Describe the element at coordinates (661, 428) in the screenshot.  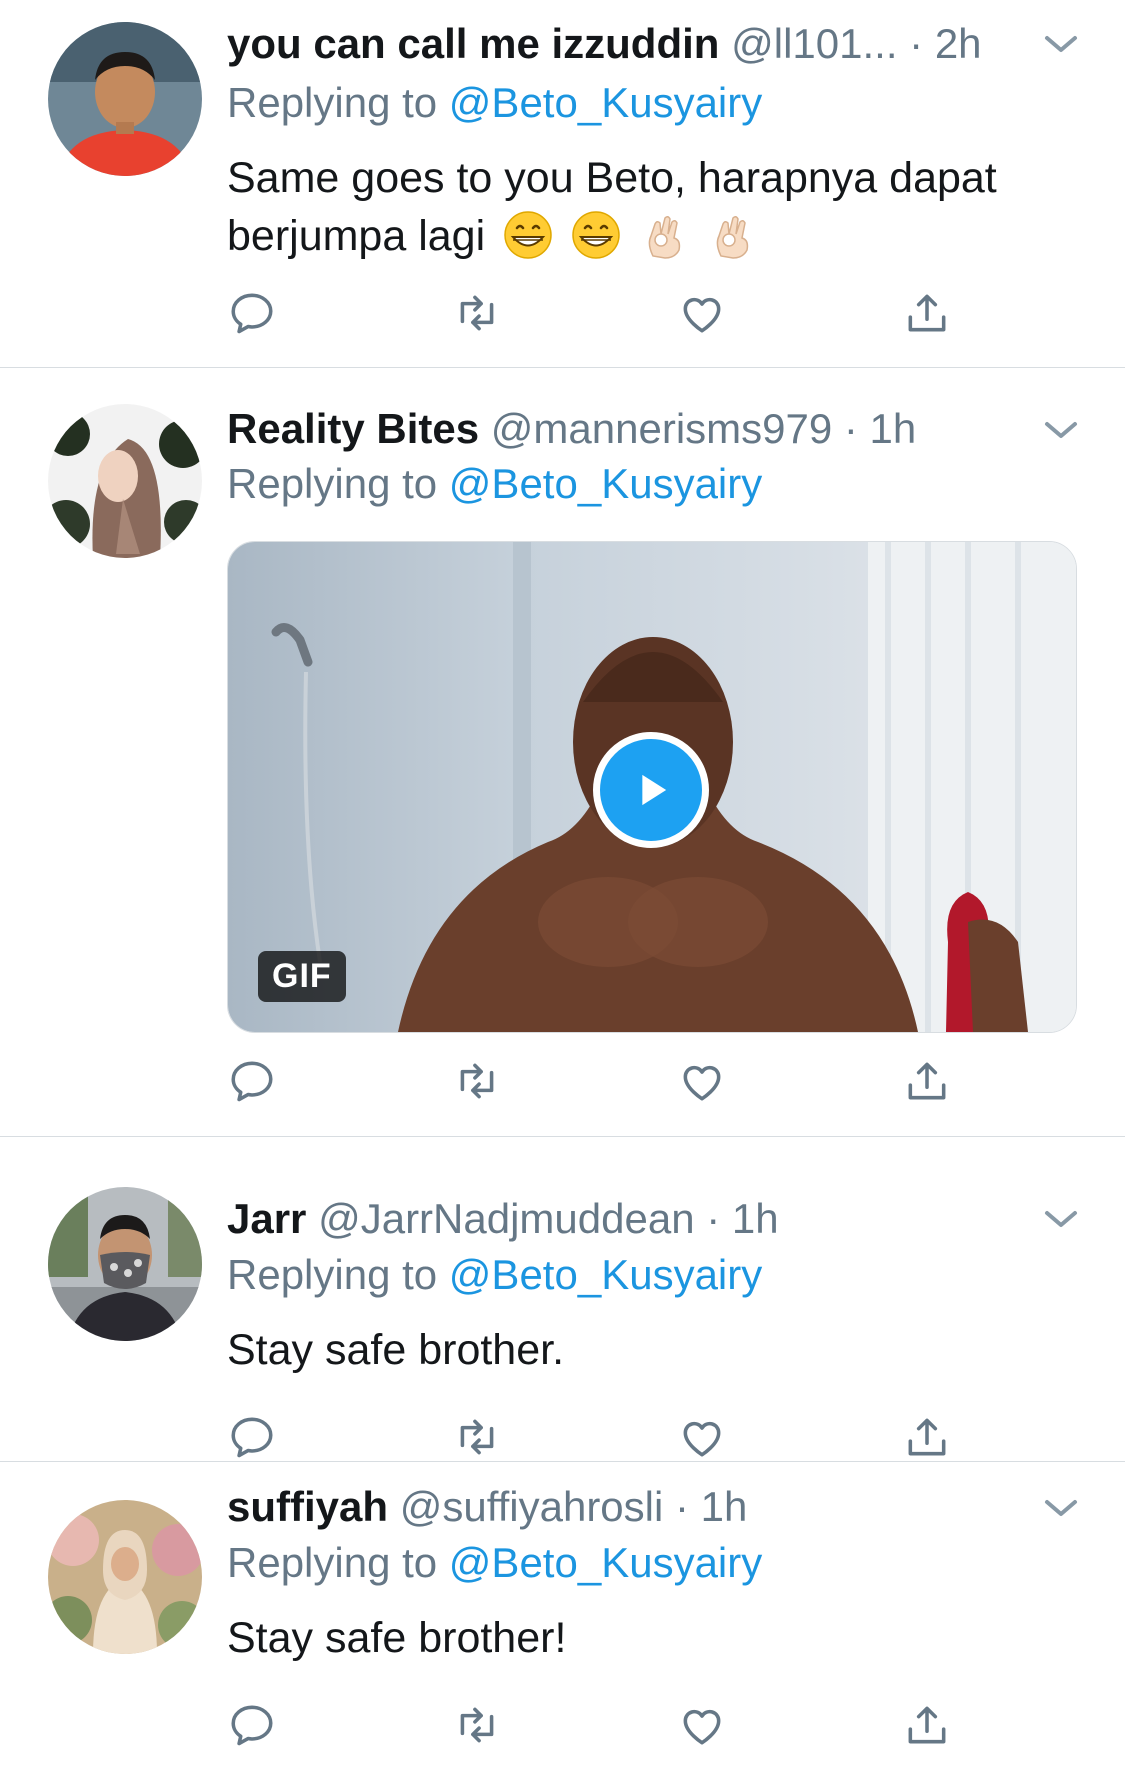
I see `user-handle: @mannerisms979` at that location.